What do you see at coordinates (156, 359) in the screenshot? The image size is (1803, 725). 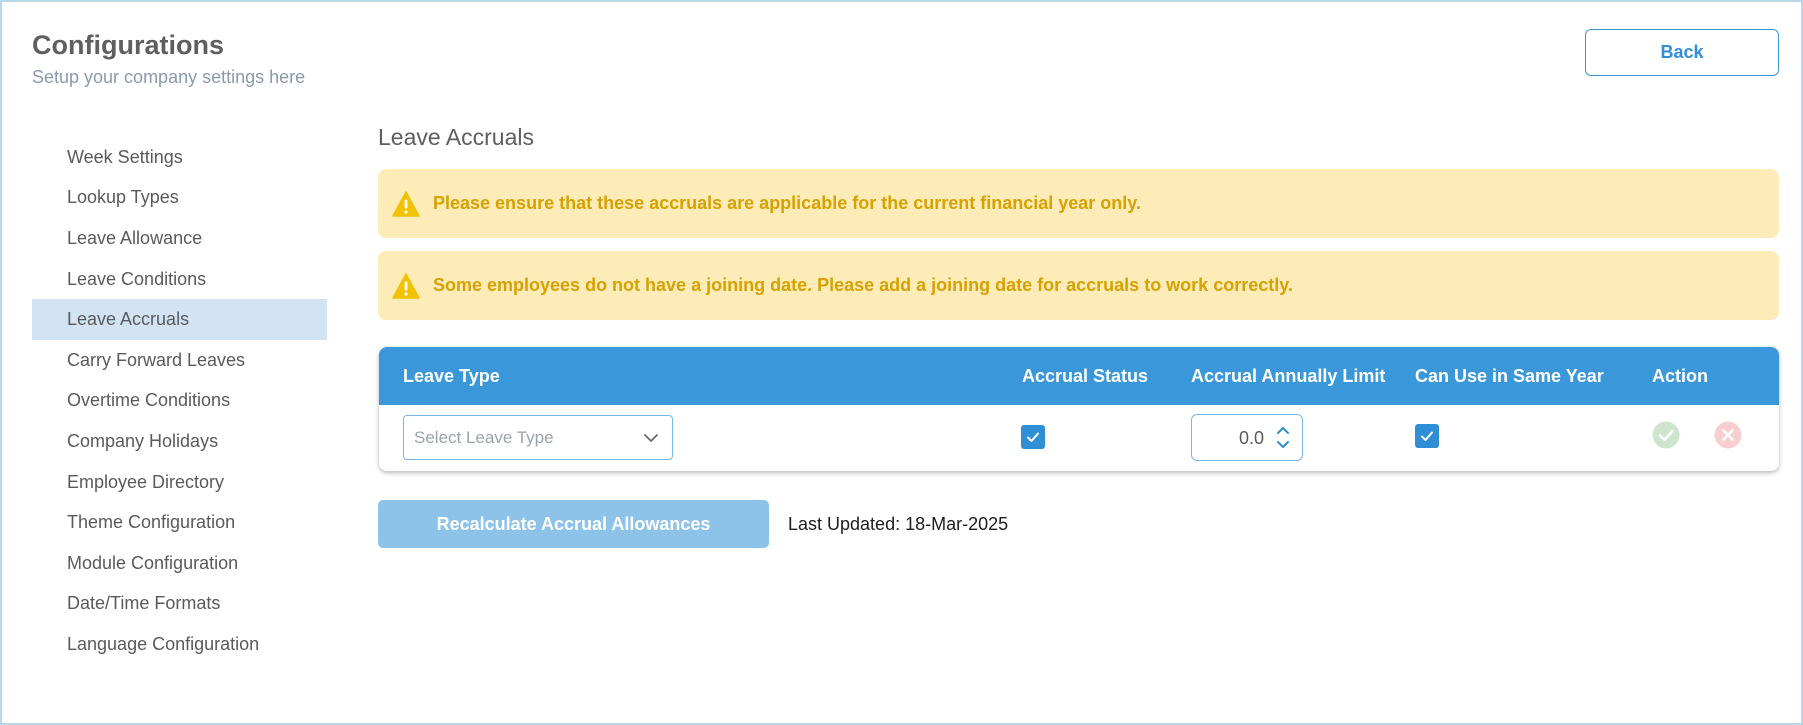 I see `sidebar-item-label: Carry Forward Leaves` at bounding box center [156, 359].